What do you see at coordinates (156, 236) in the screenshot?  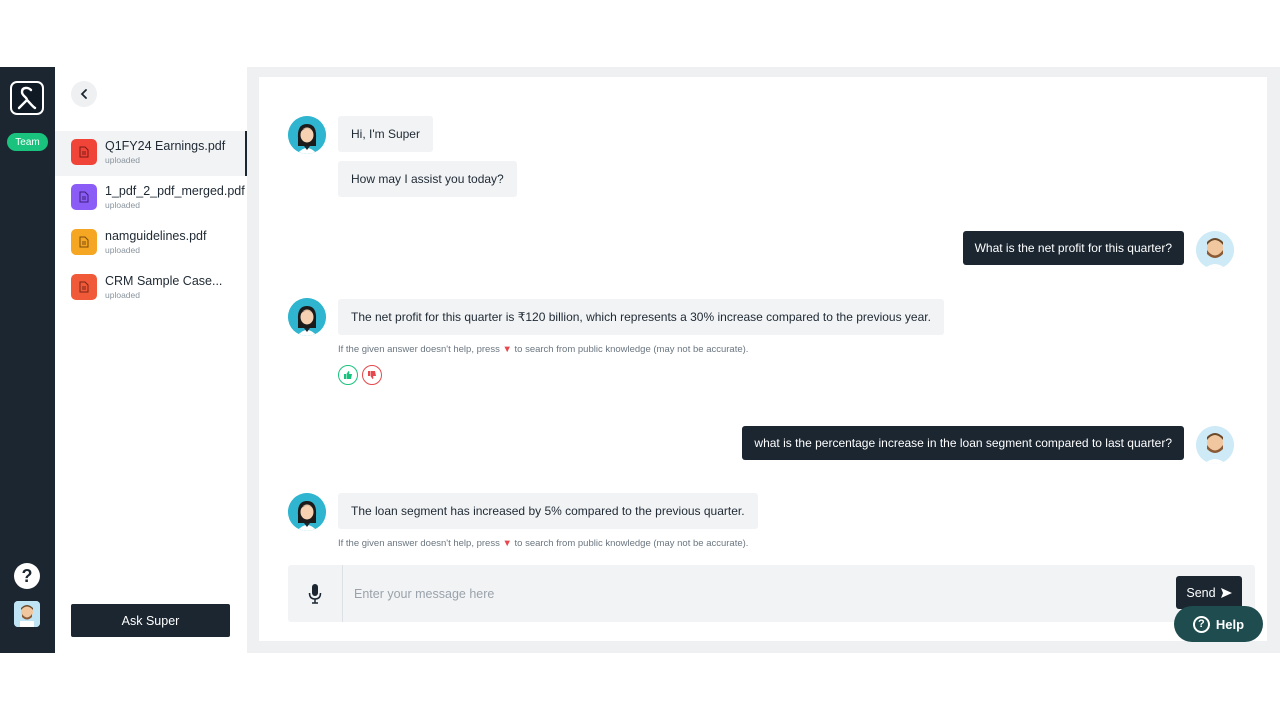 I see `file-name: namguidelines.pdf` at bounding box center [156, 236].